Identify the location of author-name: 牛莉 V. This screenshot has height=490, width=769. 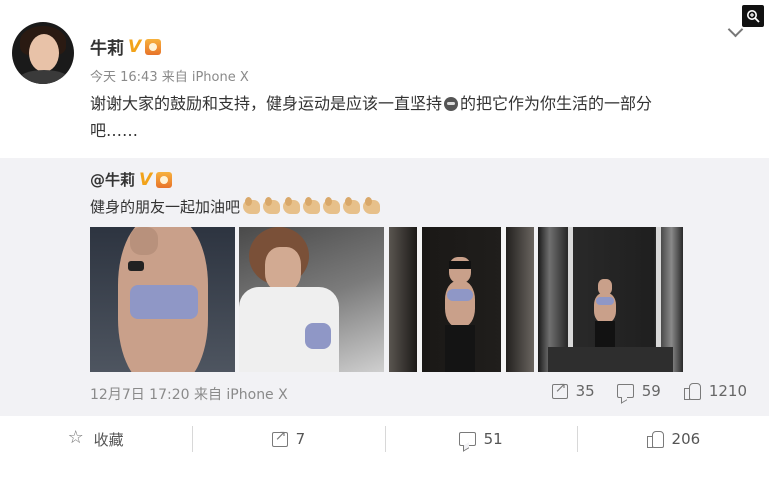
(126, 46).